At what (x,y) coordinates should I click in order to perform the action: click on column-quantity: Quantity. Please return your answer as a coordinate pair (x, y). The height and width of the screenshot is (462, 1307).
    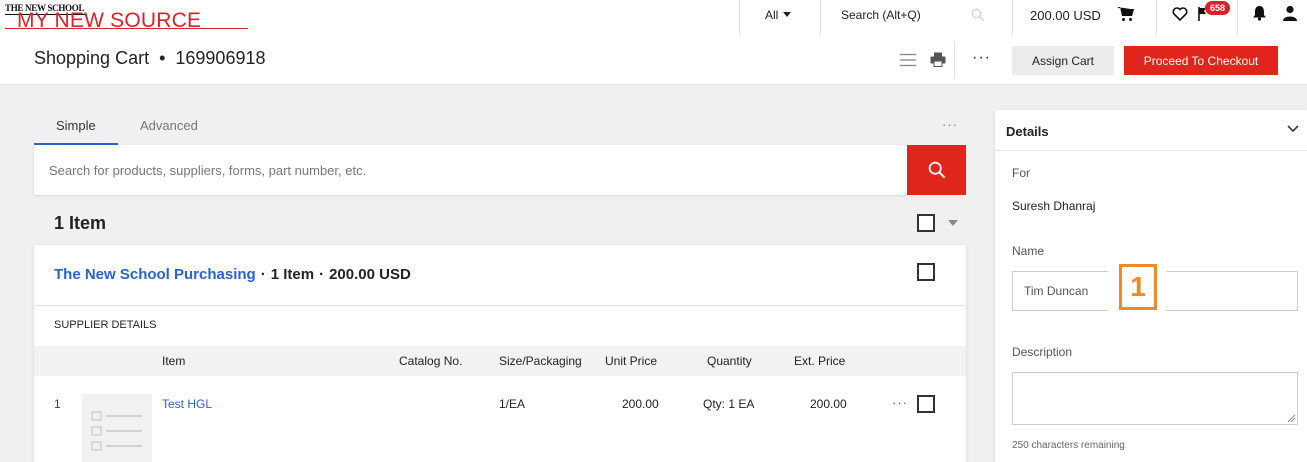
    Looking at the image, I should click on (729, 361).